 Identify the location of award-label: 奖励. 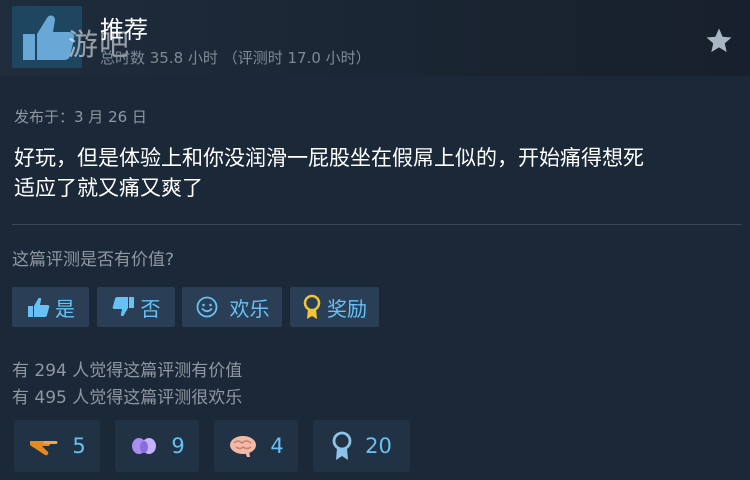
(347, 308).